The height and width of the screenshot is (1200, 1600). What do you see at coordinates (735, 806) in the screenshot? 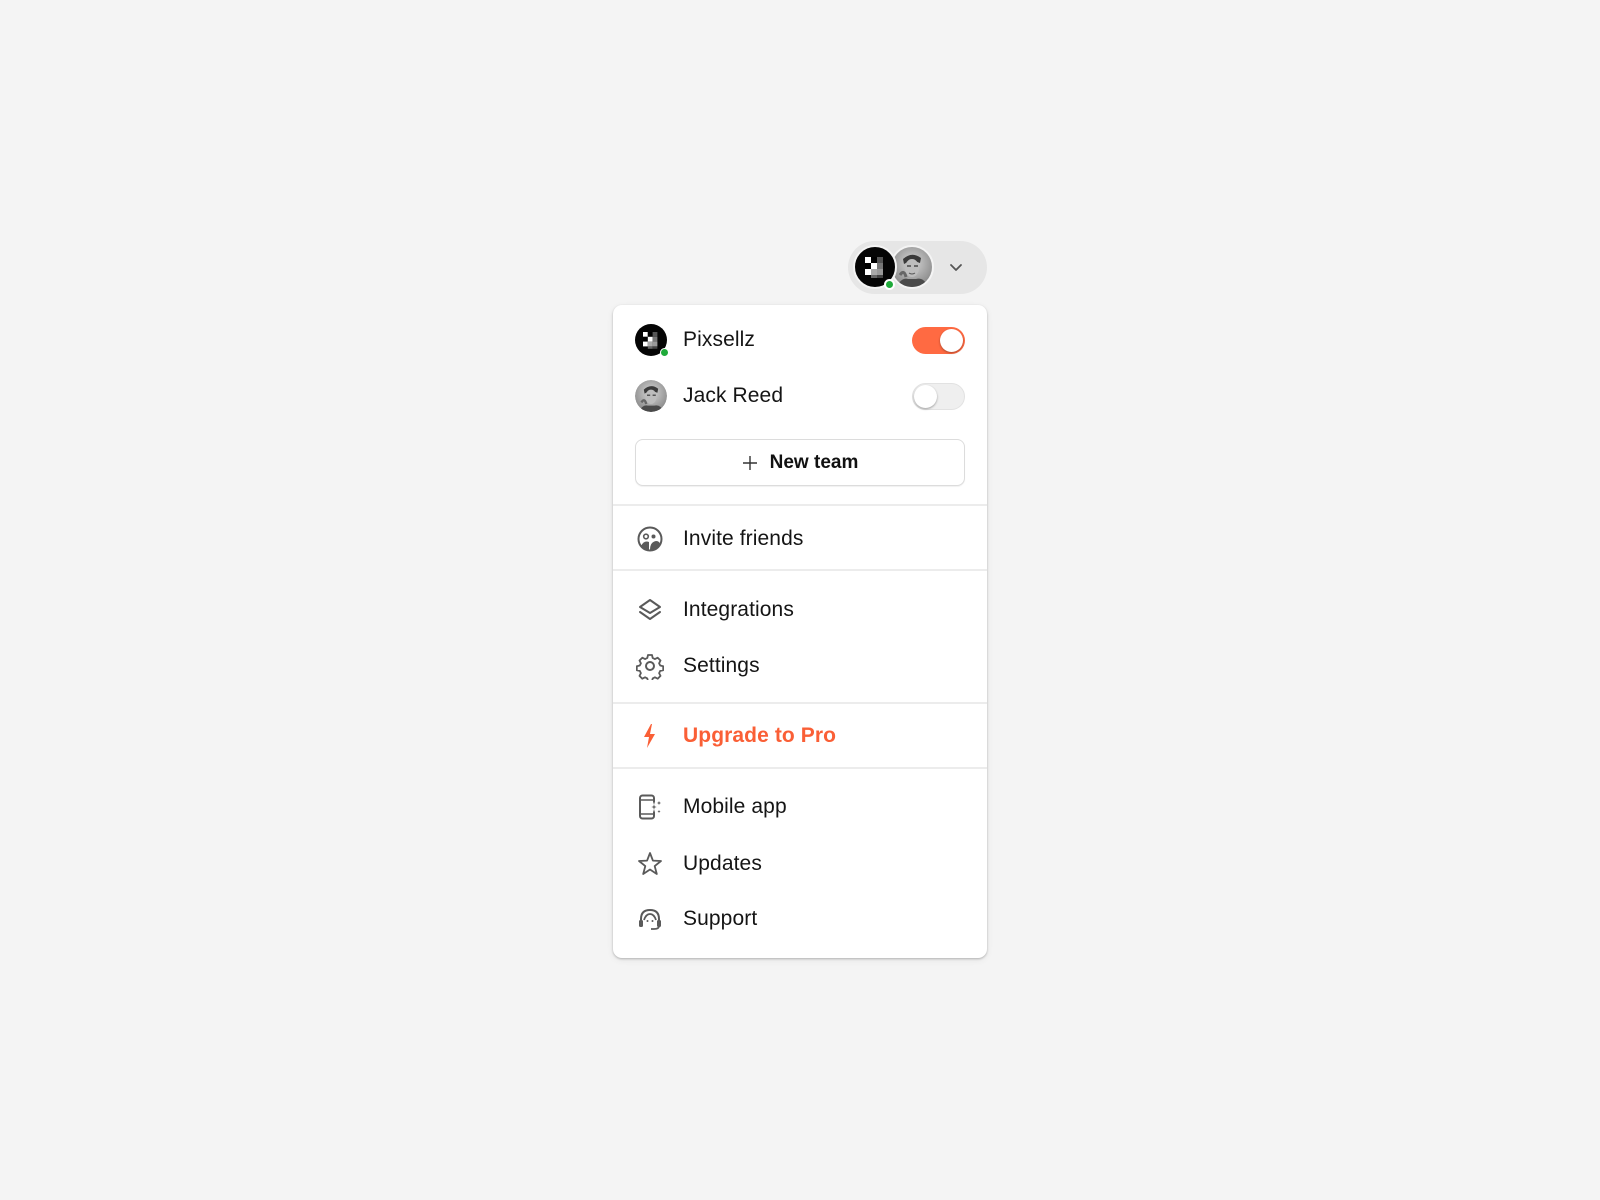
I see `menu-item-label: Mobile app` at bounding box center [735, 806].